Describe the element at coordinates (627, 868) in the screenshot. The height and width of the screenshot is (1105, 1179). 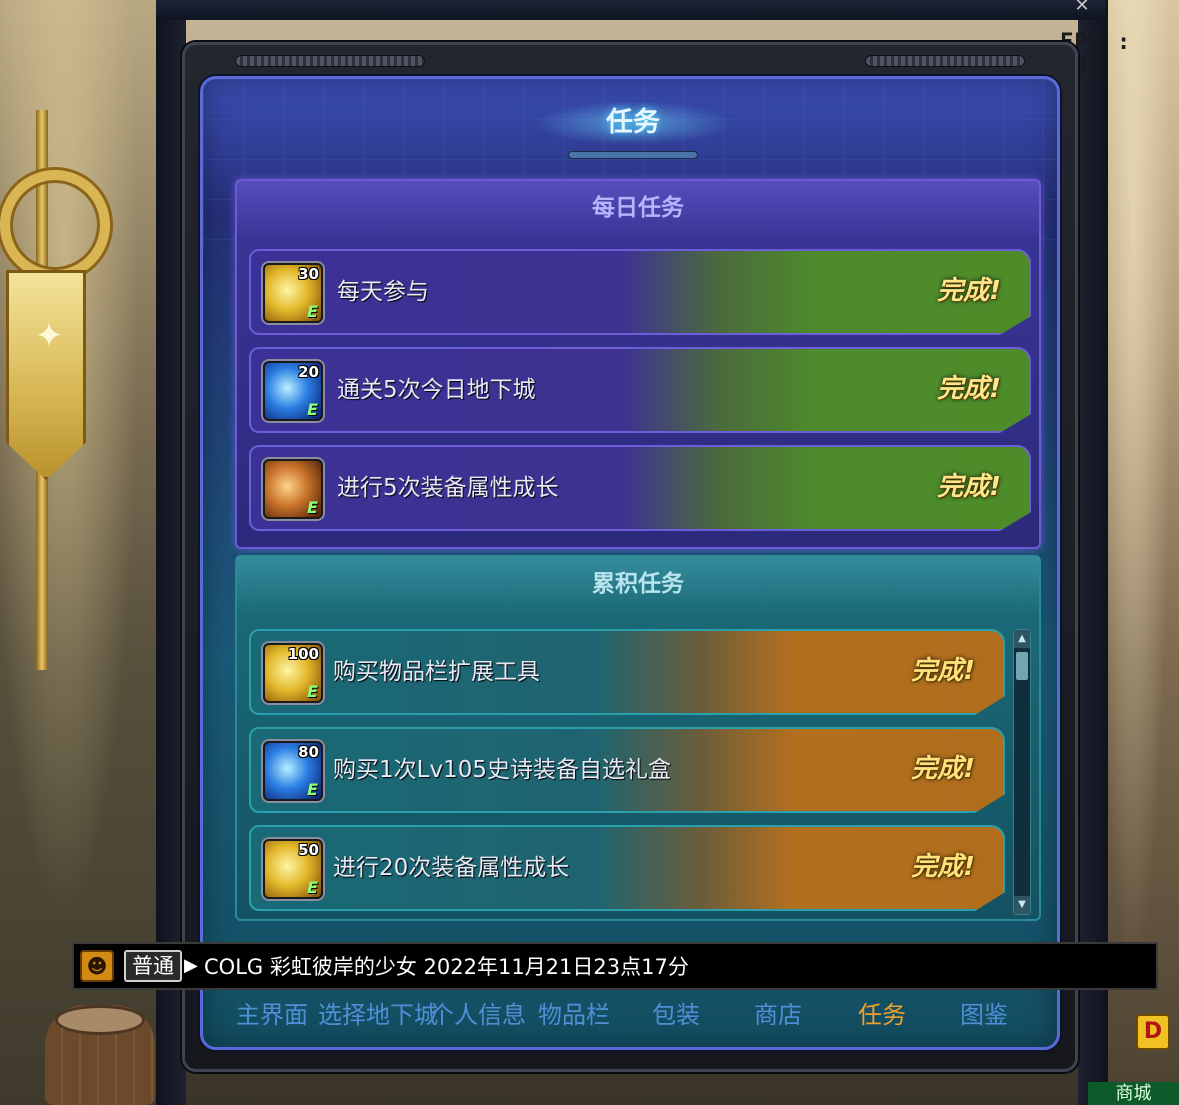
I see `cumulative-quest-row: 50 E 进行20次装备属性成长 完成!` at that location.